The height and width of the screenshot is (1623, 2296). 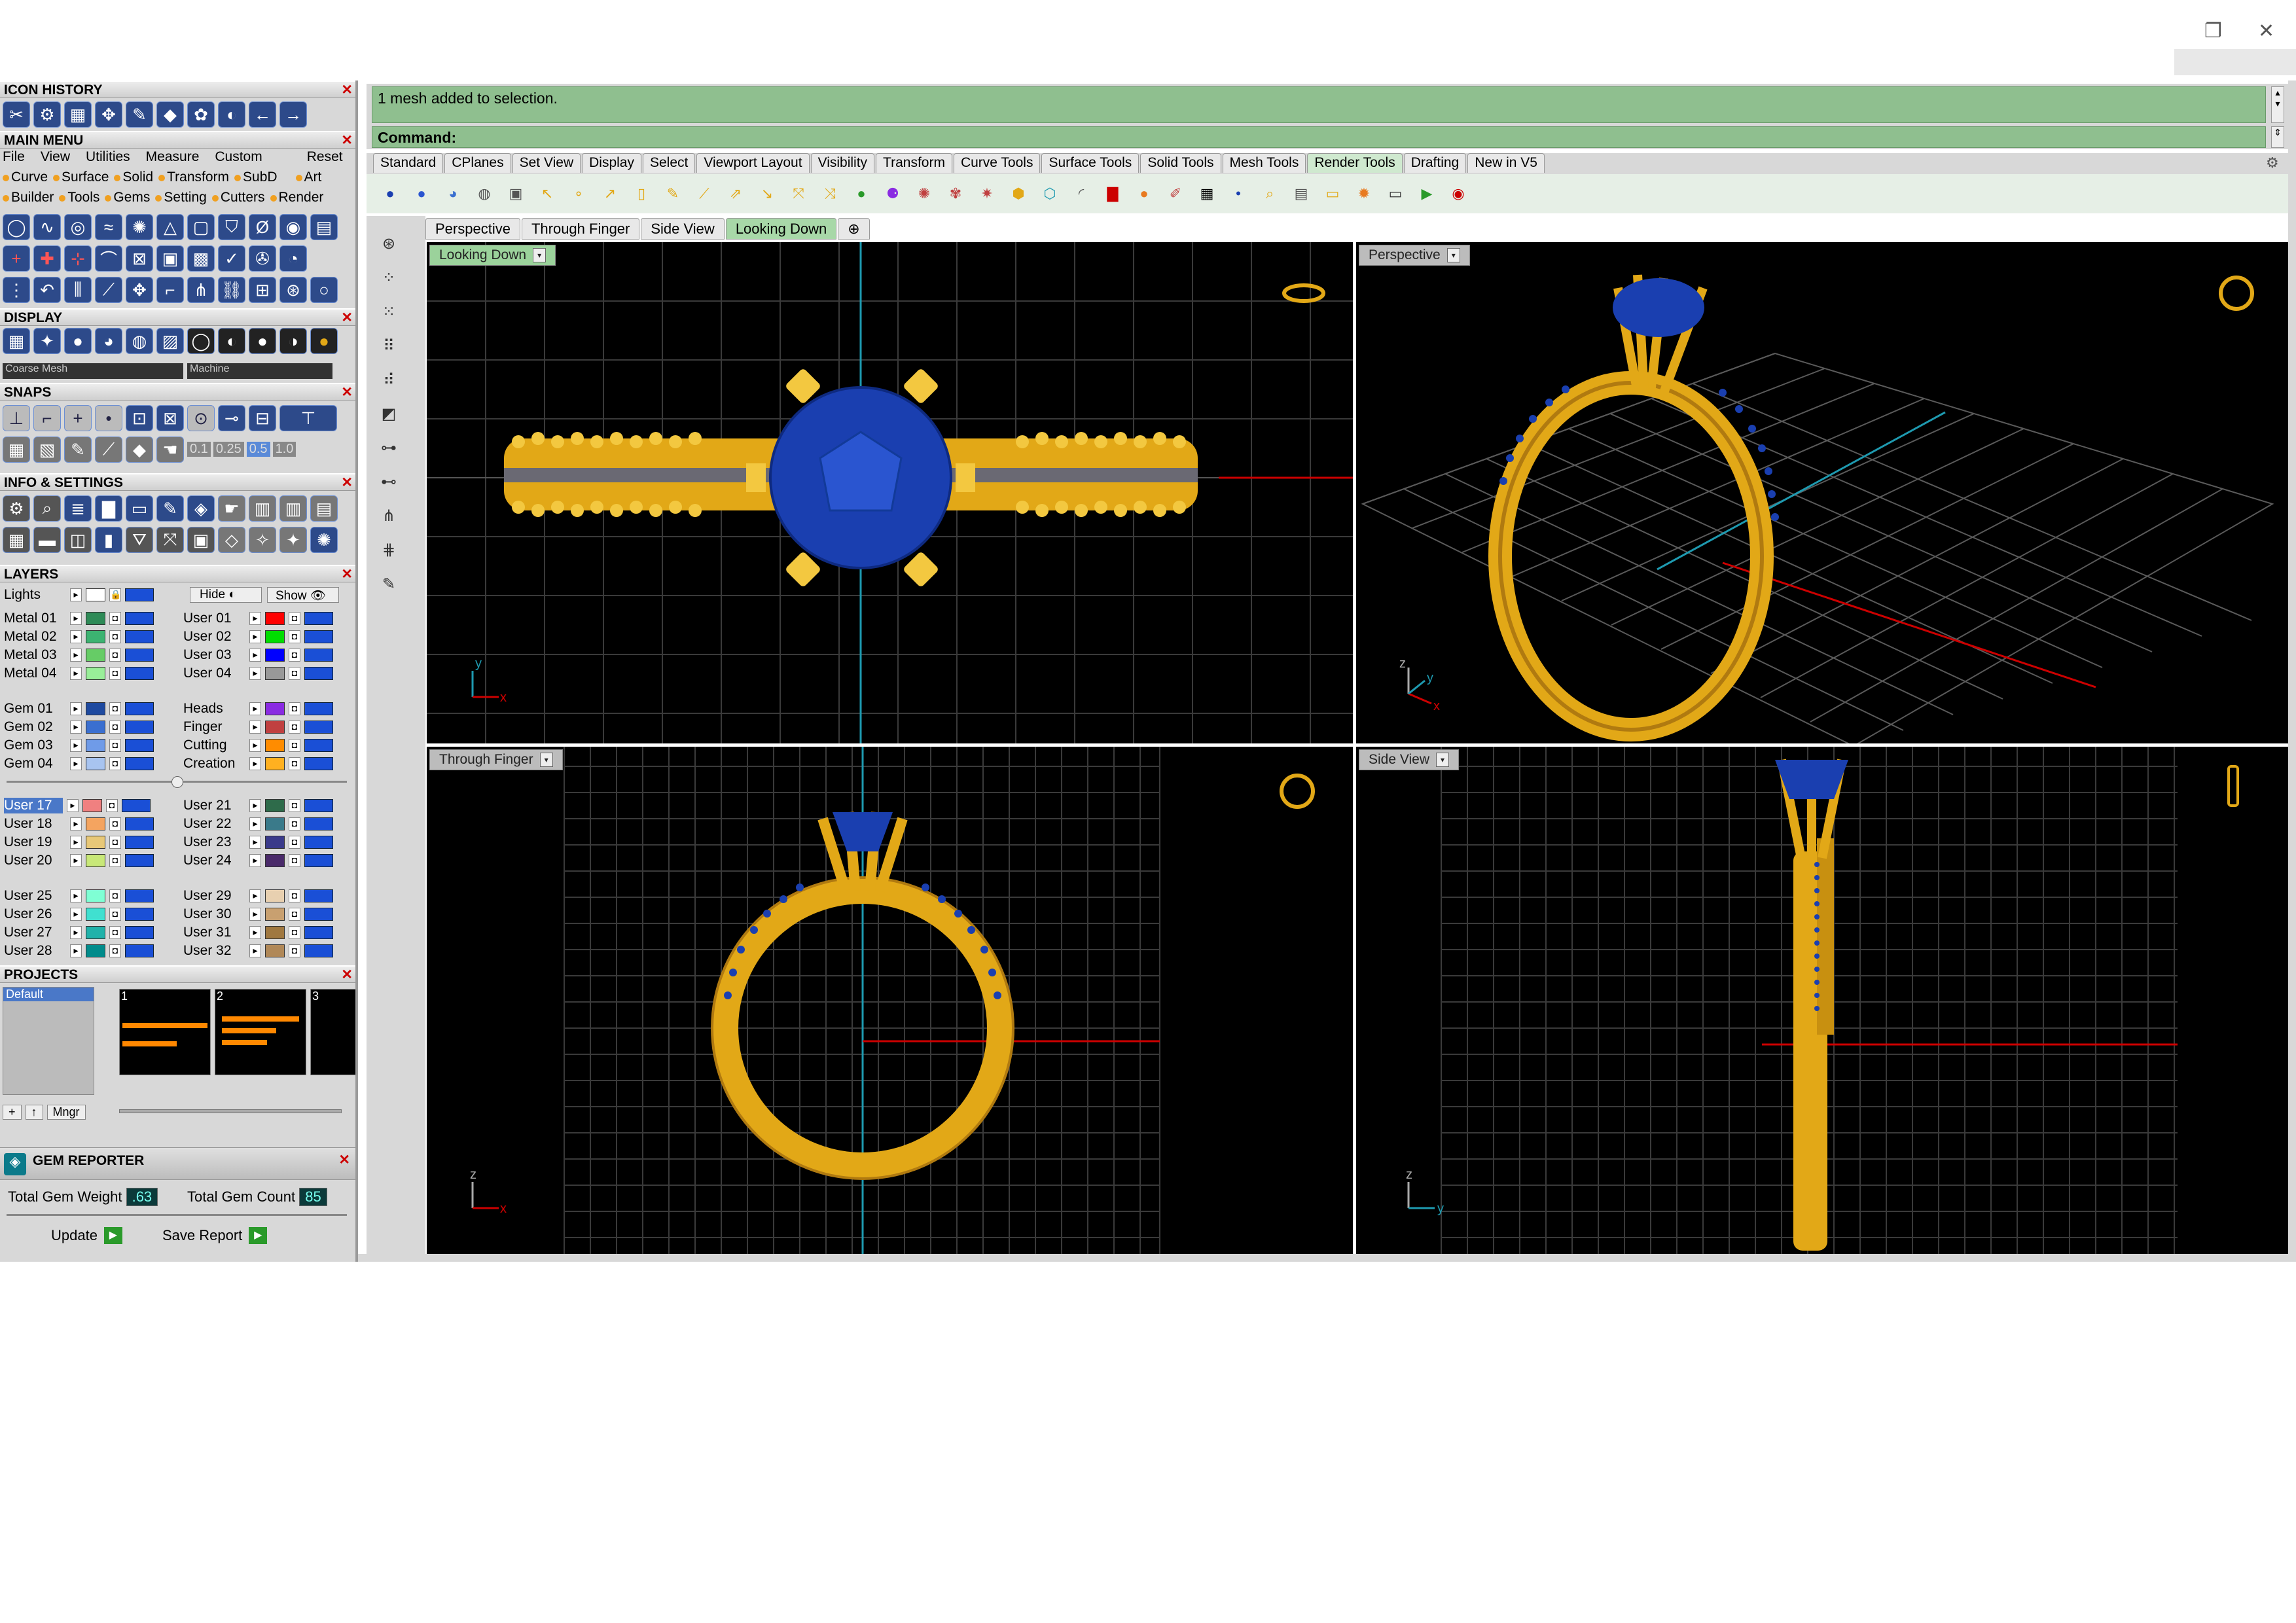 What do you see at coordinates (108, 450) in the screenshot?
I see `snap-ruler-icon: ⟋` at bounding box center [108, 450].